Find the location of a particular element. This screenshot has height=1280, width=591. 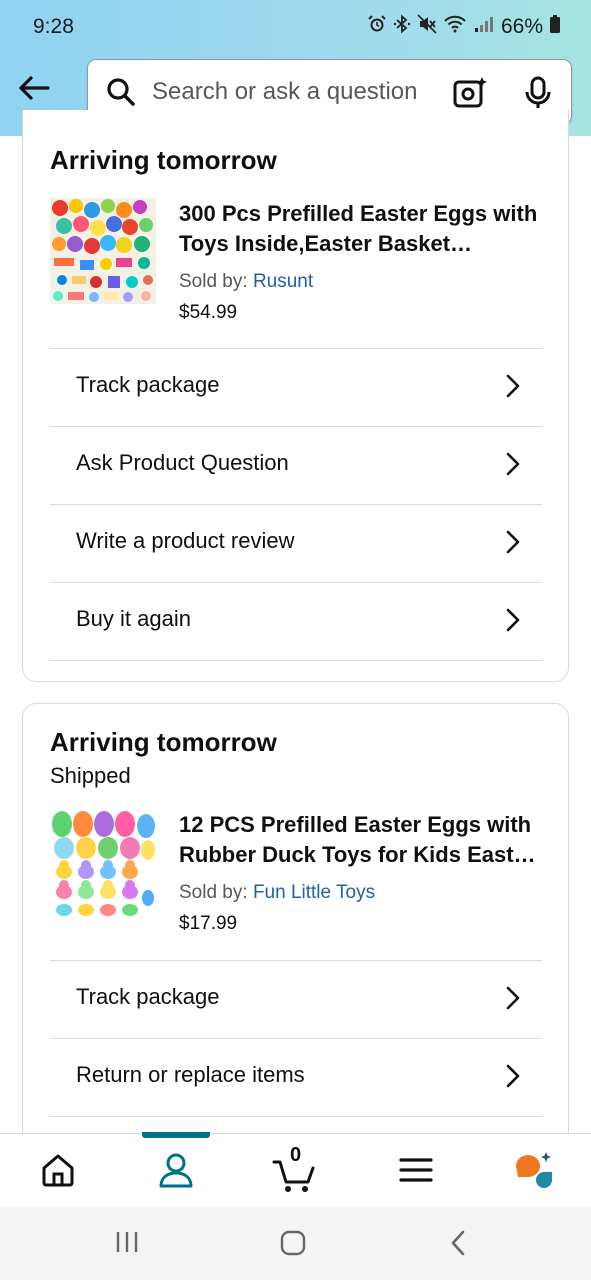

system-navigation-bar is located at coordinates (295, 1243).